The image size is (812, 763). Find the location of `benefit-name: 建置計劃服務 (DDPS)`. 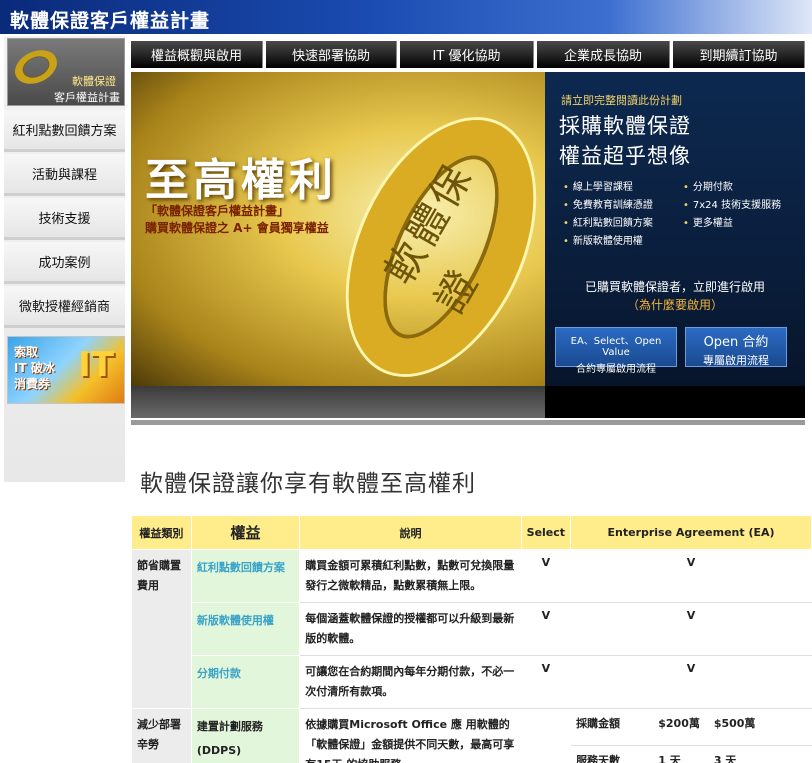

benefit-name: 建置計劃服務 (DDPS) is located at coordinates (245, 735).